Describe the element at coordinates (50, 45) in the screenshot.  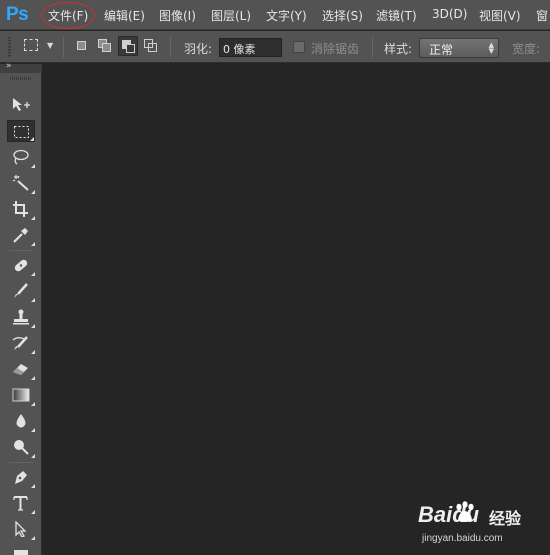
I see `tool-preset-dropdown-icon: ▼` at that location.